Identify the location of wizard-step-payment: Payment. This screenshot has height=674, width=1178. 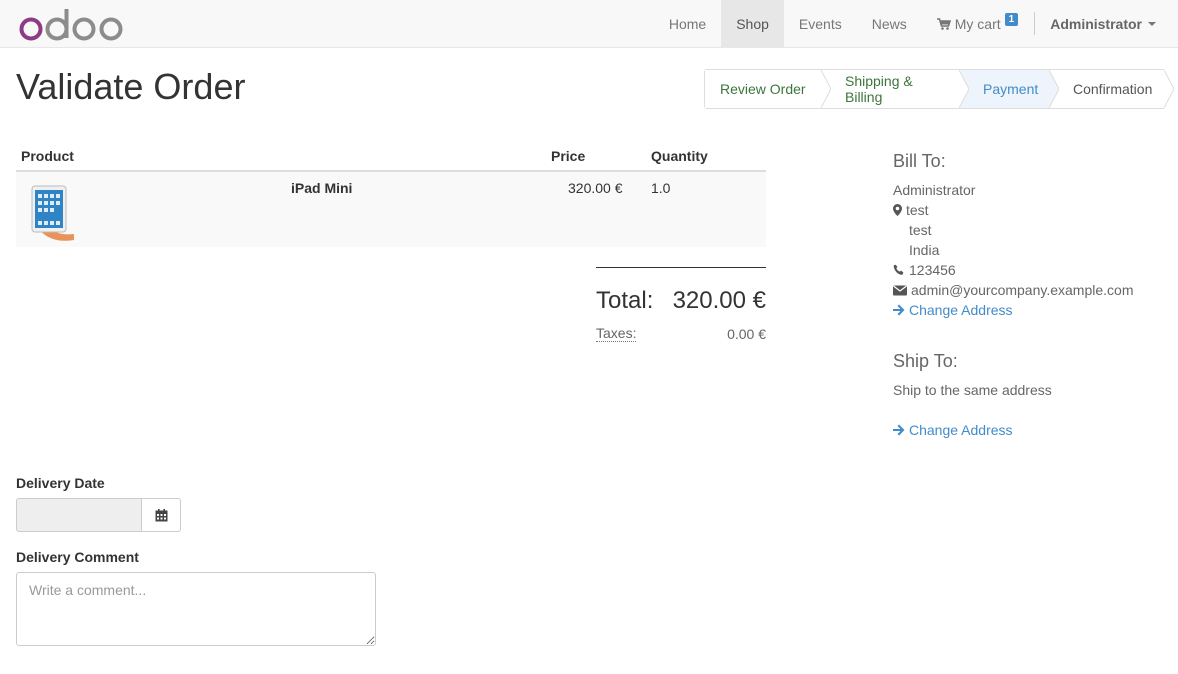
(1009, 89).